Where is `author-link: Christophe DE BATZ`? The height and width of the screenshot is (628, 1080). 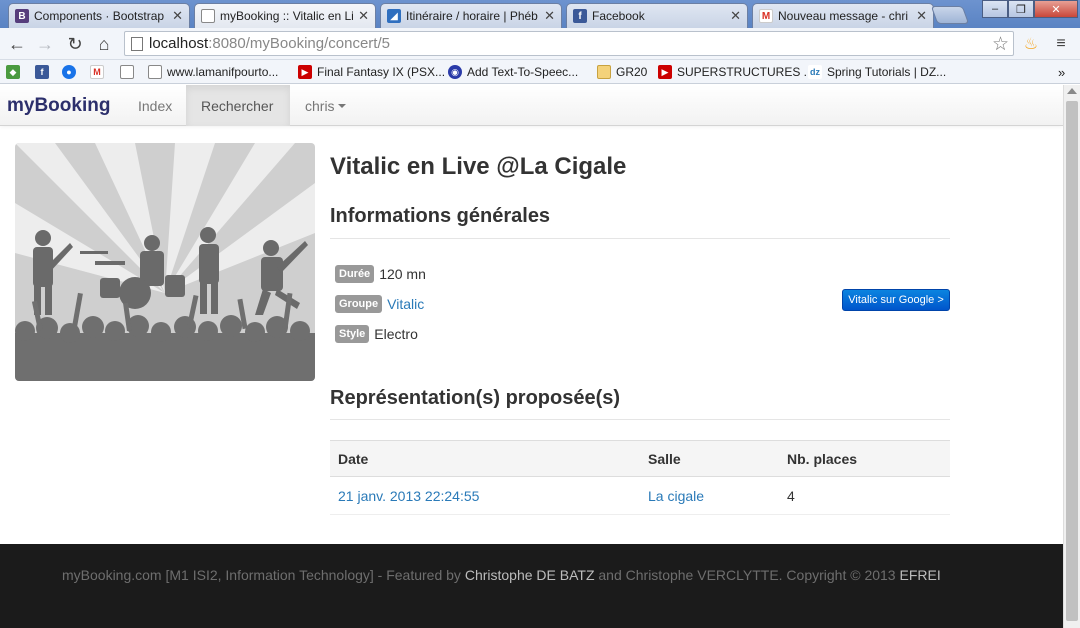 author-link: Christophe DE BATZ is located at coordinates (530, 575).